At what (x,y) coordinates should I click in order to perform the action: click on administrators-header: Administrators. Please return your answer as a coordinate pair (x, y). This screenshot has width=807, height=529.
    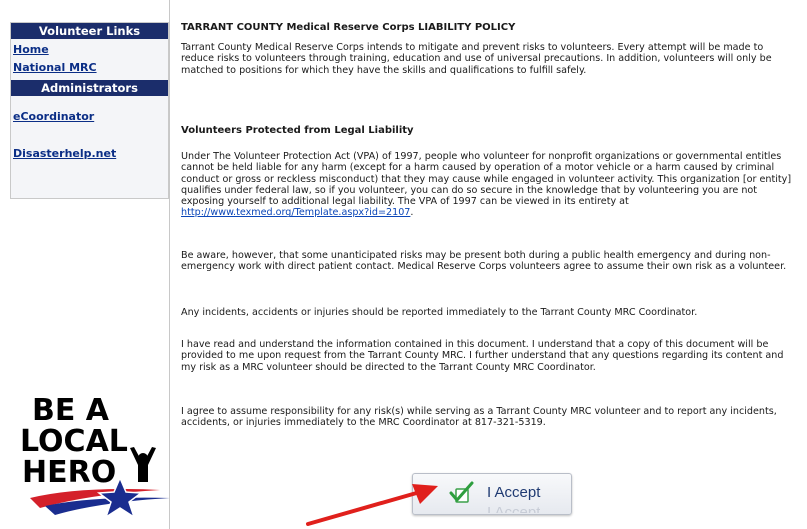
    Looking at the image, I should click on (89, 88).